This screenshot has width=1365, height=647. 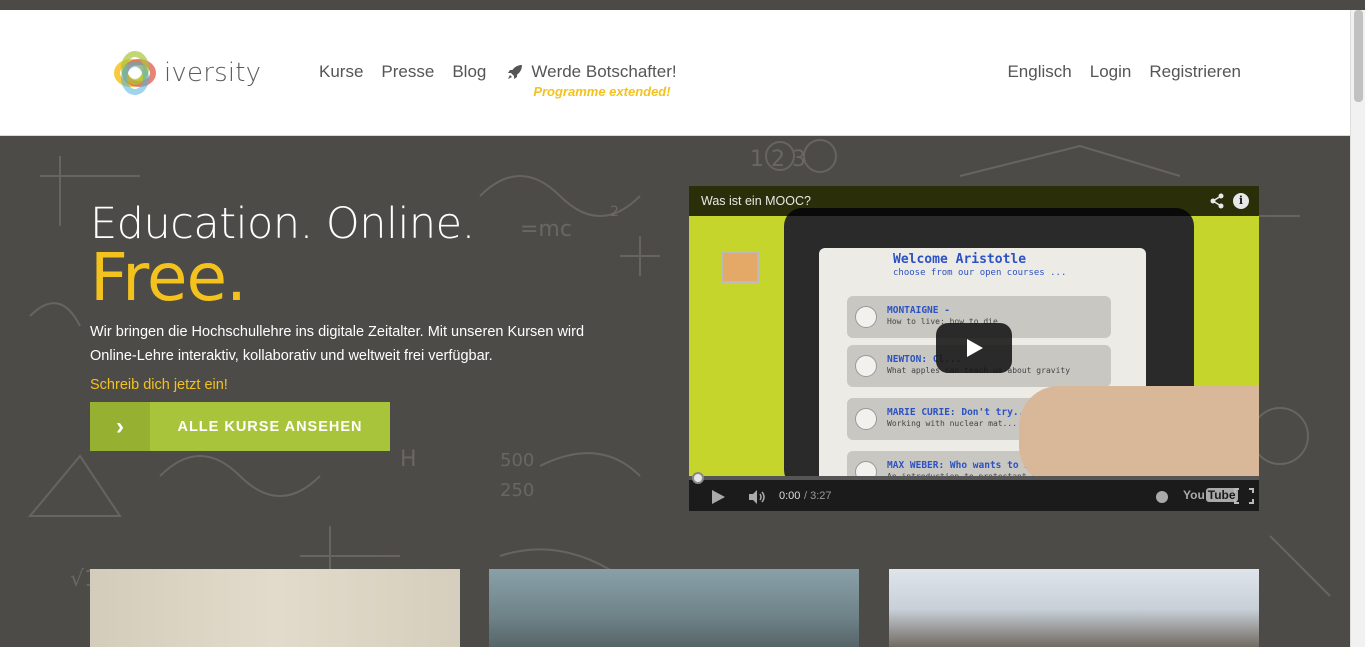 What do you see at coordinates (159, 385) in the screenshot?
I see `hero-cta-text: Schreib dich jetzt ein!` at bounding box center [159, 385].